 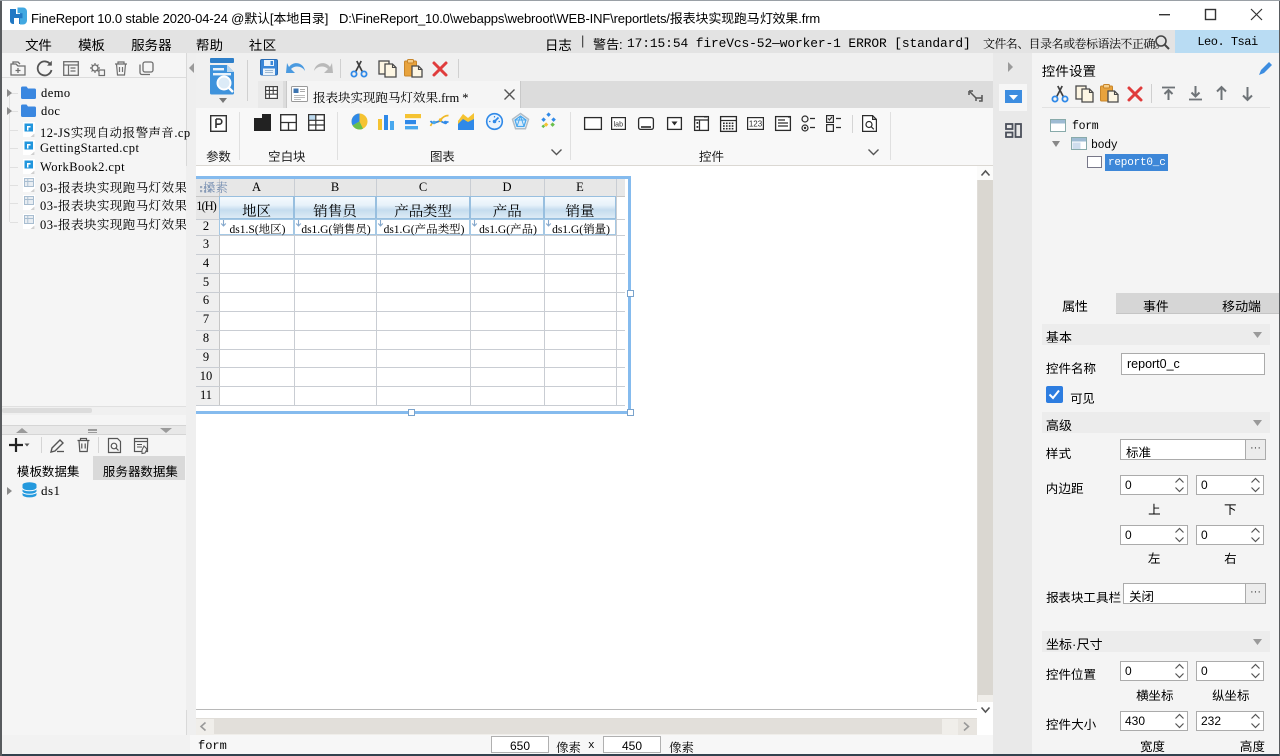 I want to click on svg-text: 123, so click(x=756, y=124).